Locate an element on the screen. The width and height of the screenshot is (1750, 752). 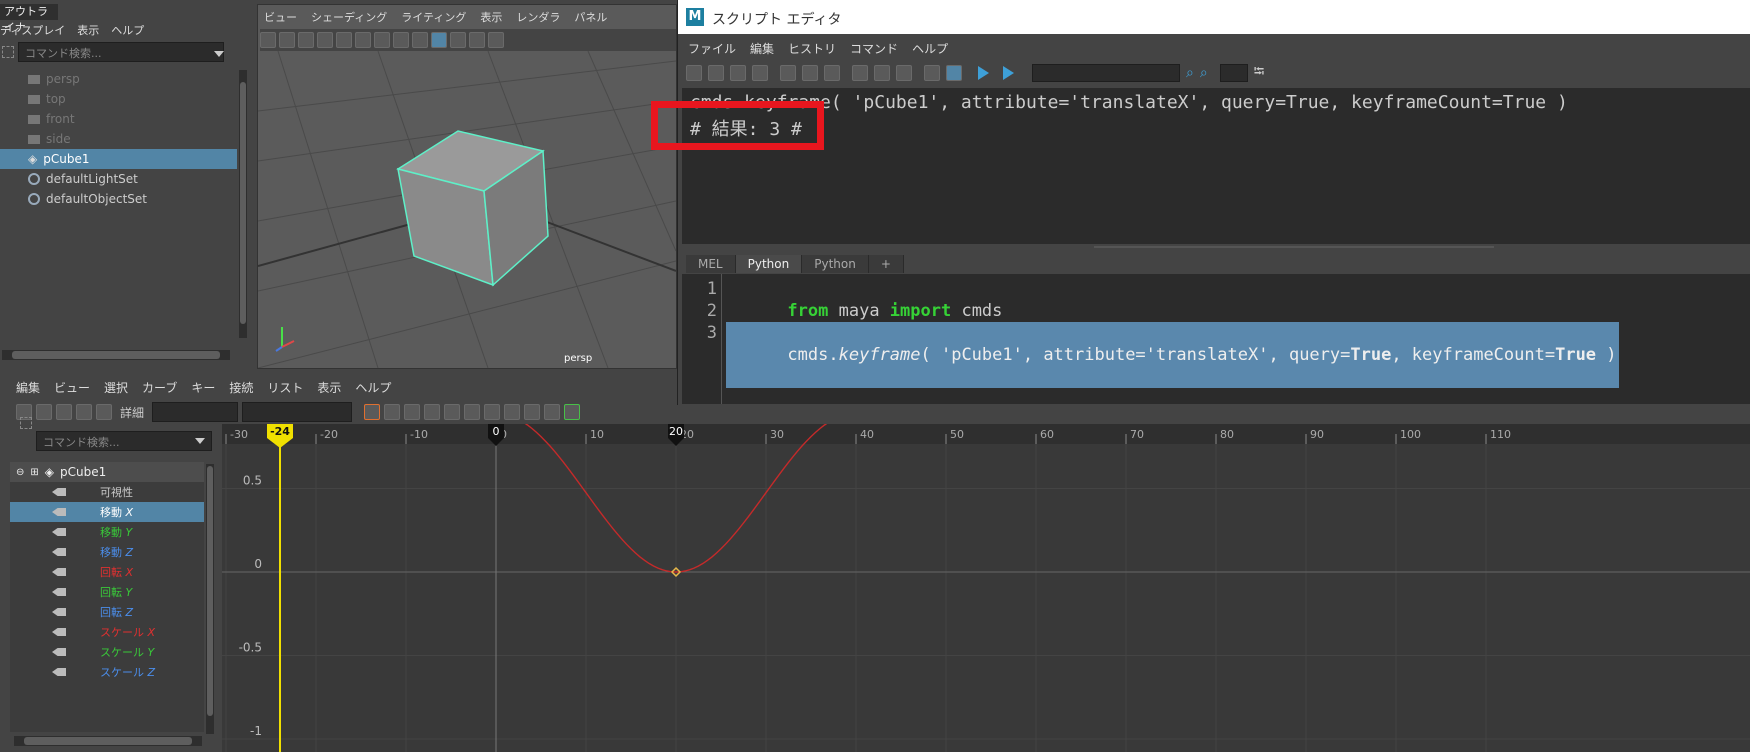
ge-menu-curves: カーブ is located at coordinates (159, 387).